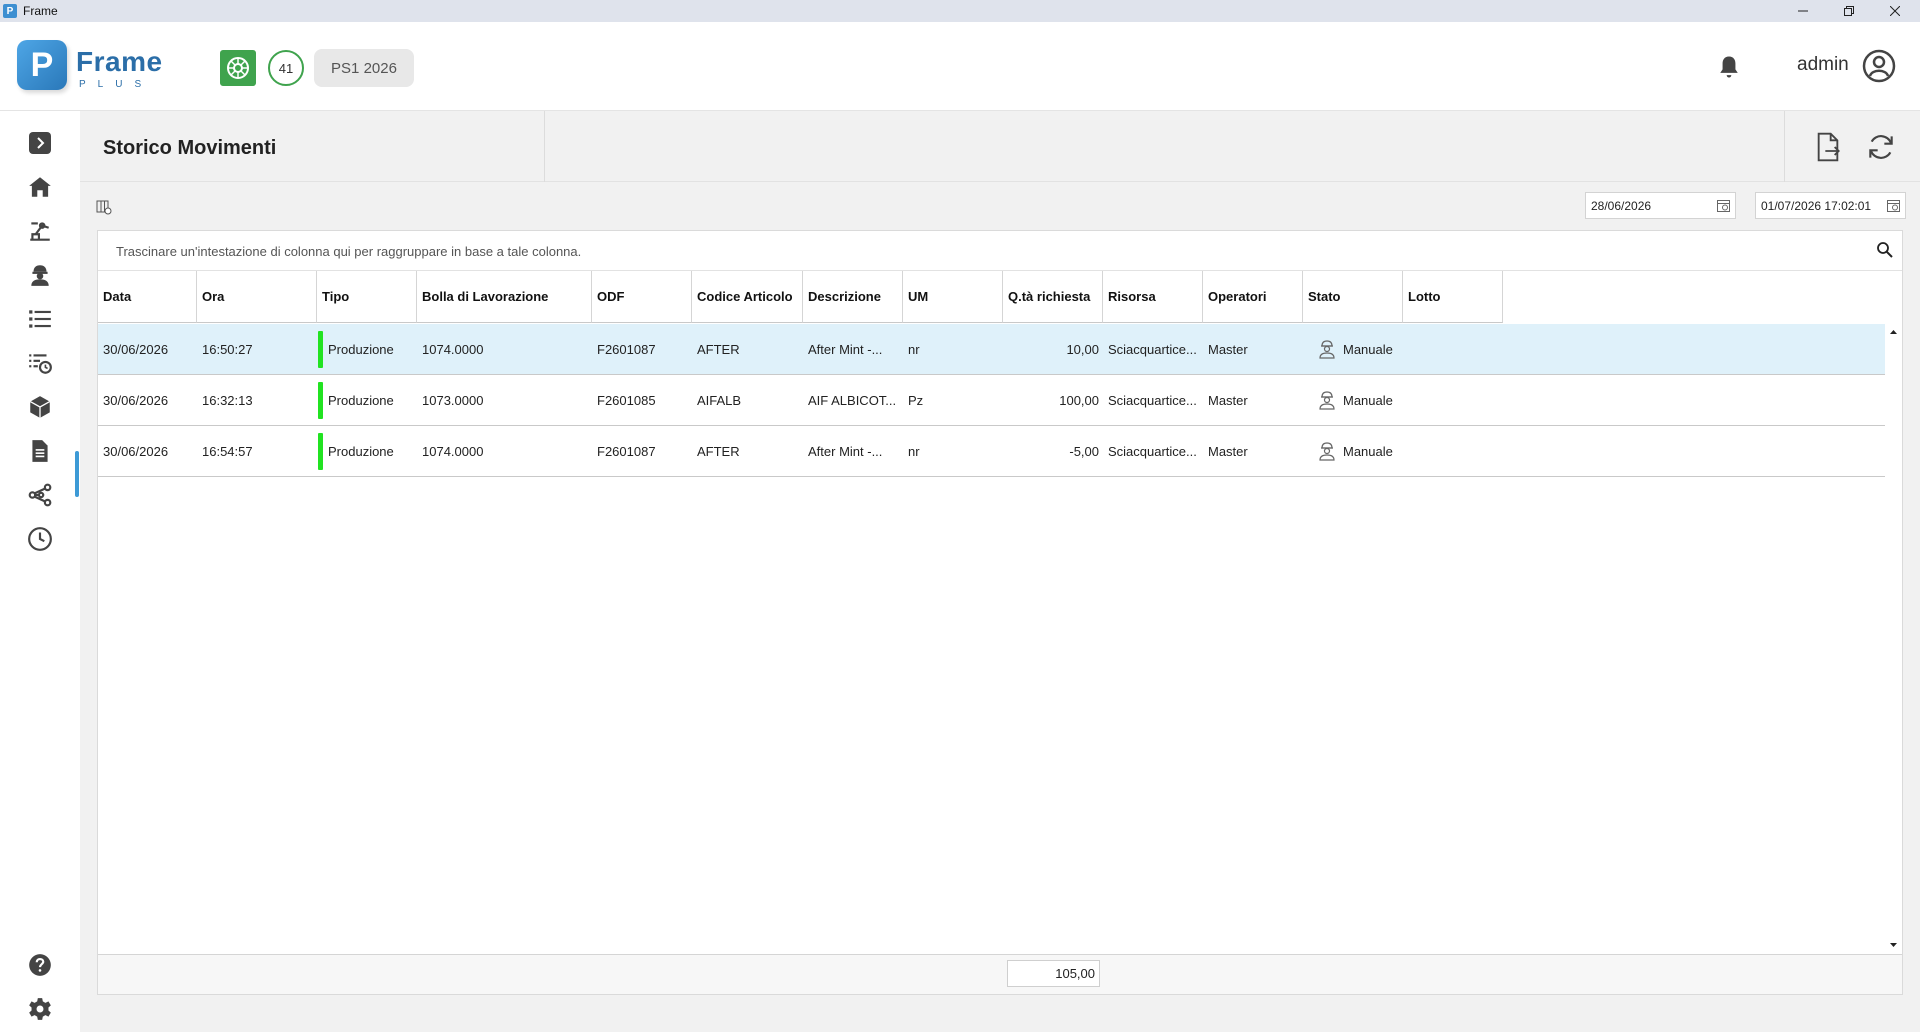 This screenshot has height=1032, width=1920. I want to click on cell-ora: 16:50:27, so click(227, 349).